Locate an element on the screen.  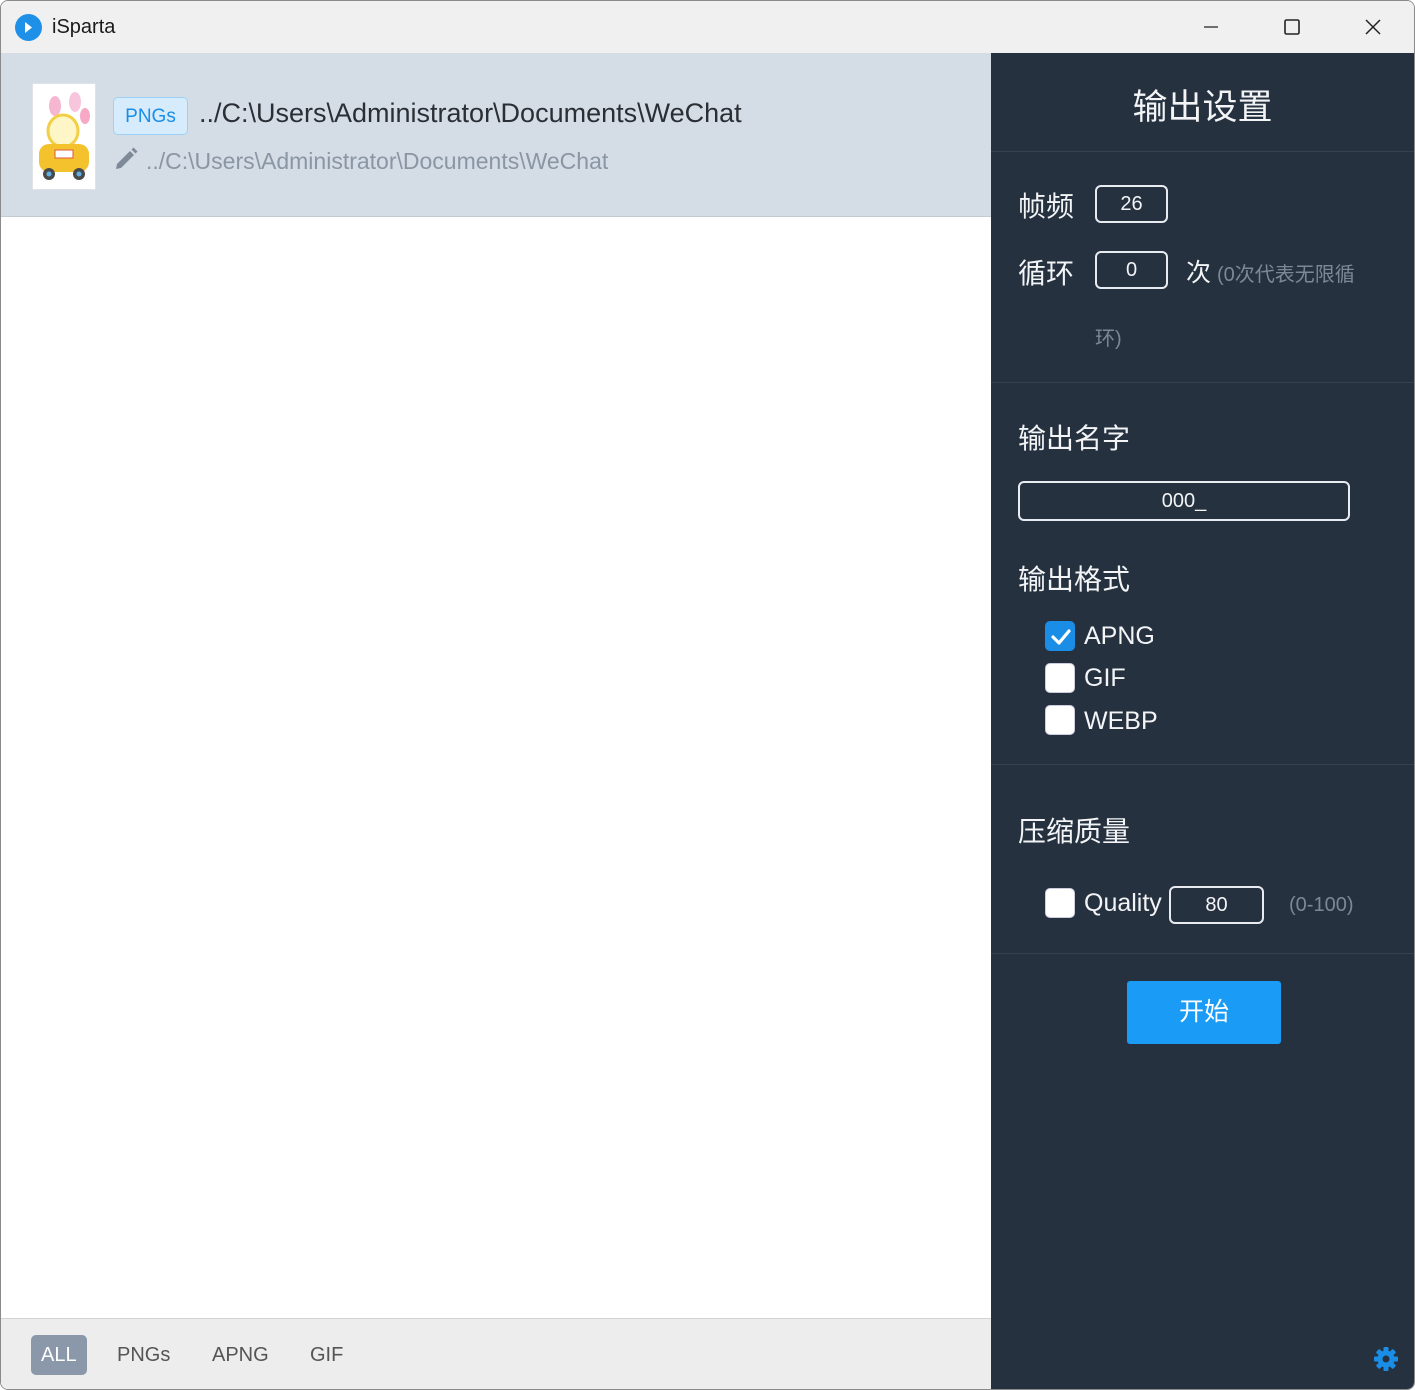
gif-checkbox is located at coordinates (1060, 678).